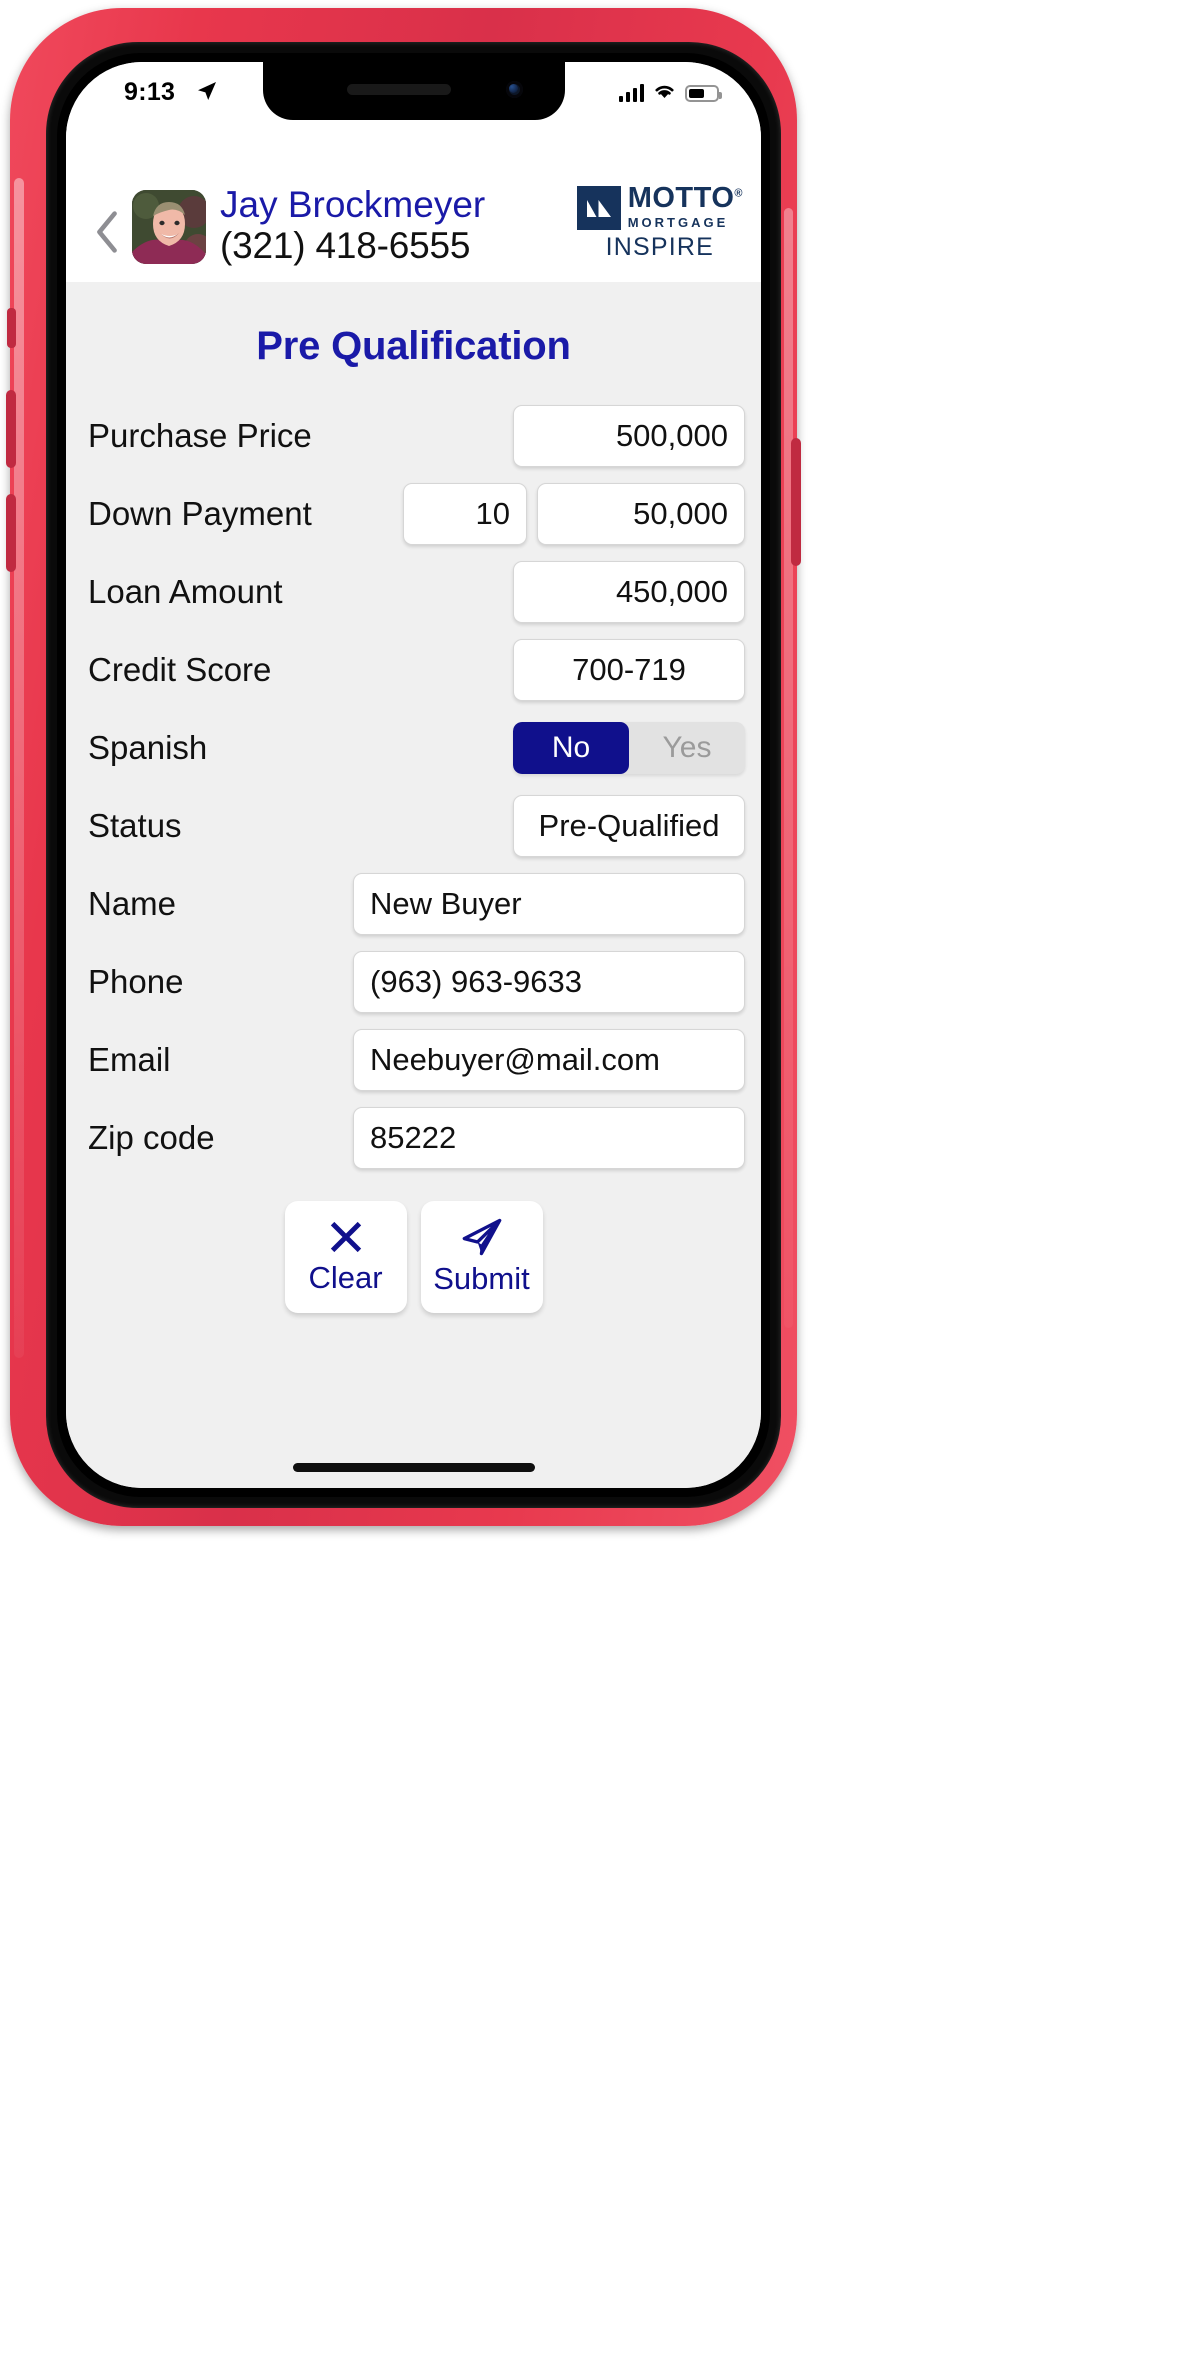 Image resolution: width=1202 pixels, height=2371 pixels. I want to click on label-spanish: Spanish, so click(148, 747).